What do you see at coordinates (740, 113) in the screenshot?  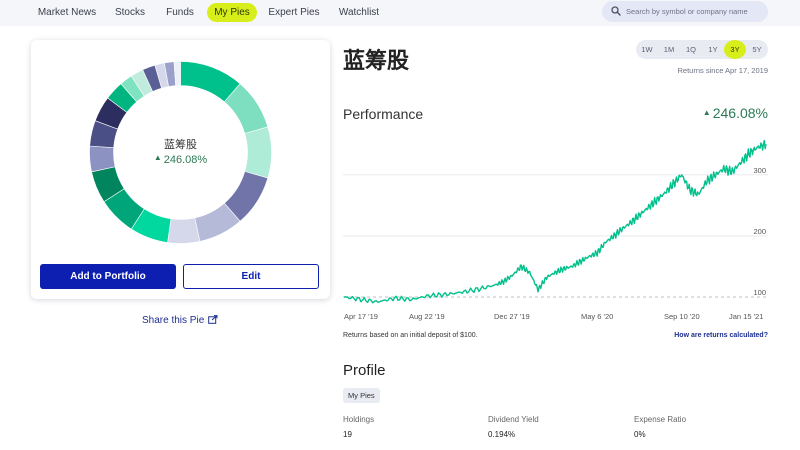 I see `performance-value: 246.08%` at bounding box center [740, 113].